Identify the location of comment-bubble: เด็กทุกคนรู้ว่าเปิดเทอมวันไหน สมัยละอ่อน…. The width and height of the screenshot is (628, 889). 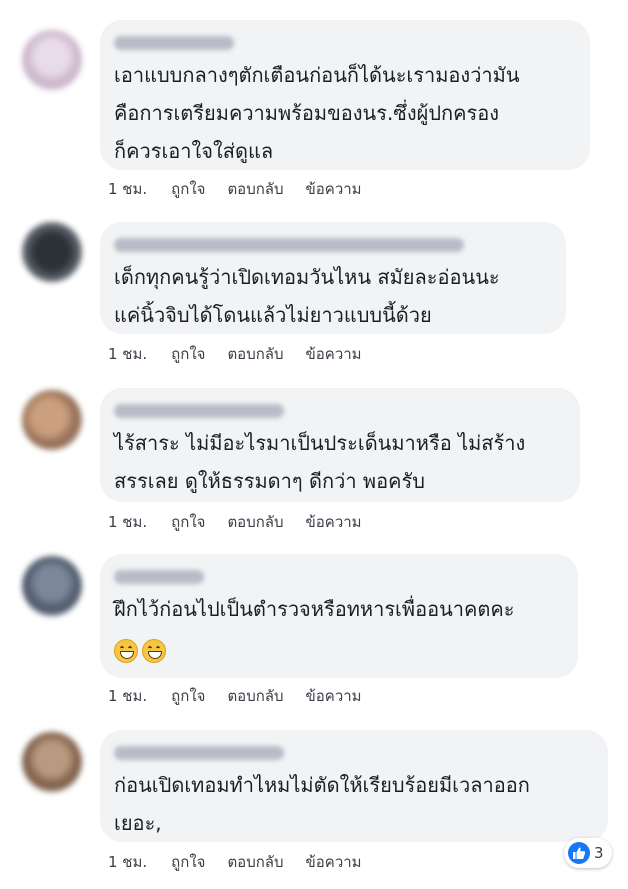
(333, 278).